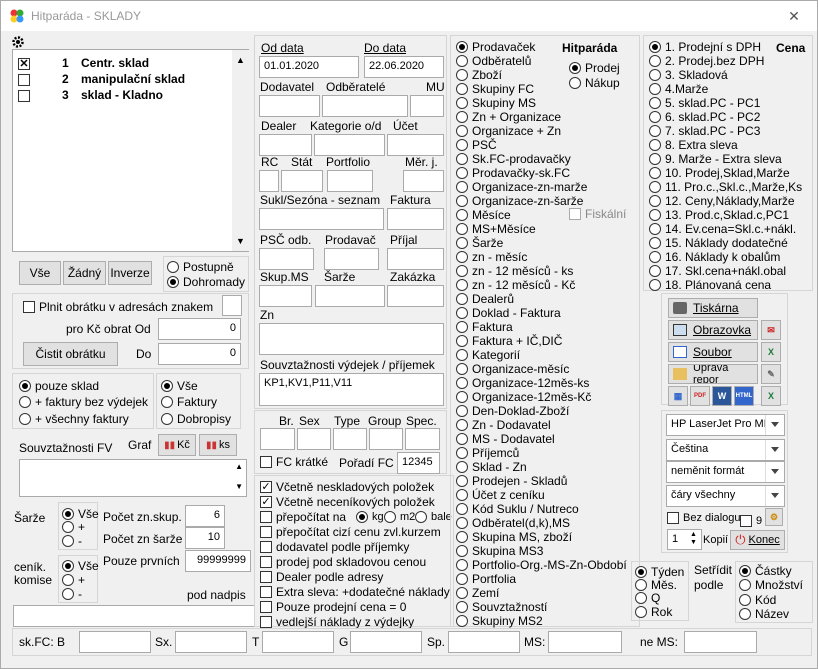 This screenshot has width=818, height=669. What do you see at coordinates (347, 487) in the screenshot?
I see `option-checkbox-1: ✓ Včetně neskladových položek` at bounding box center [347, 487].